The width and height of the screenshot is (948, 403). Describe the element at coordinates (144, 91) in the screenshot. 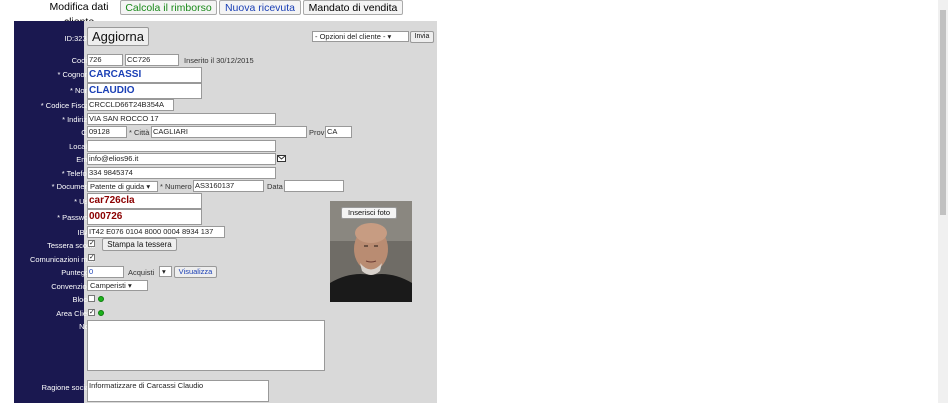

I see `nome-input: CLAUDIO` at that location.